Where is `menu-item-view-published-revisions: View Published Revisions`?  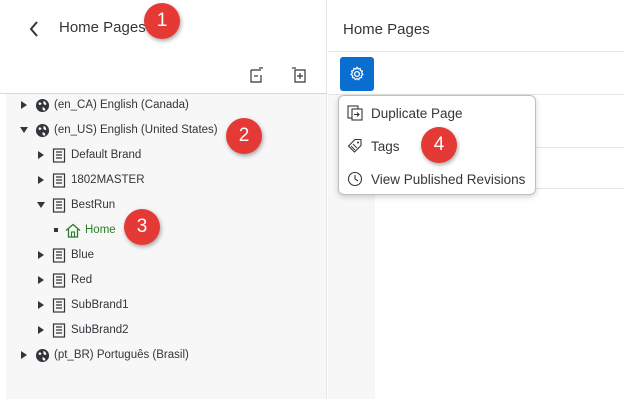
menu-item-view-published-revisions: View Published Revisions is located at coordinates (437, 179).